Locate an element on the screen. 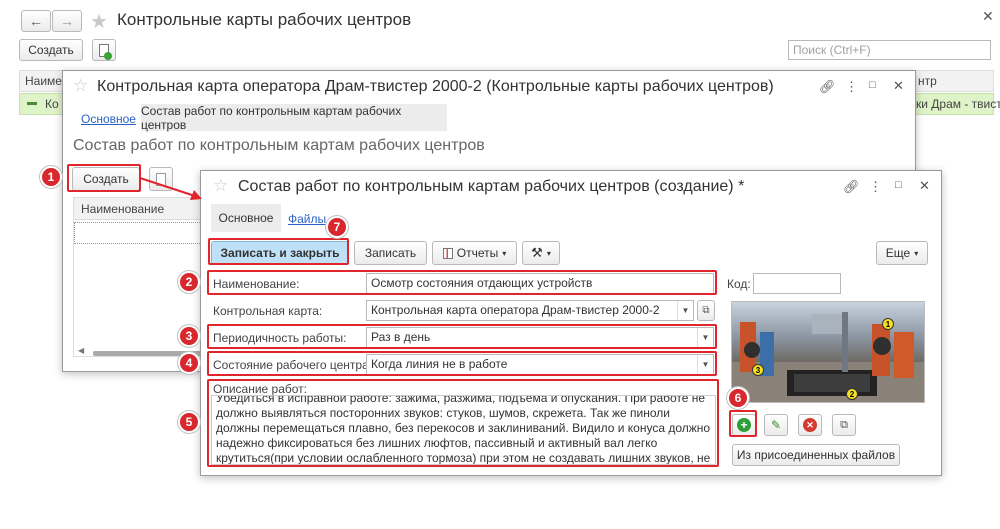  step-badge-4: 4 is located at coordinates (189, 363).